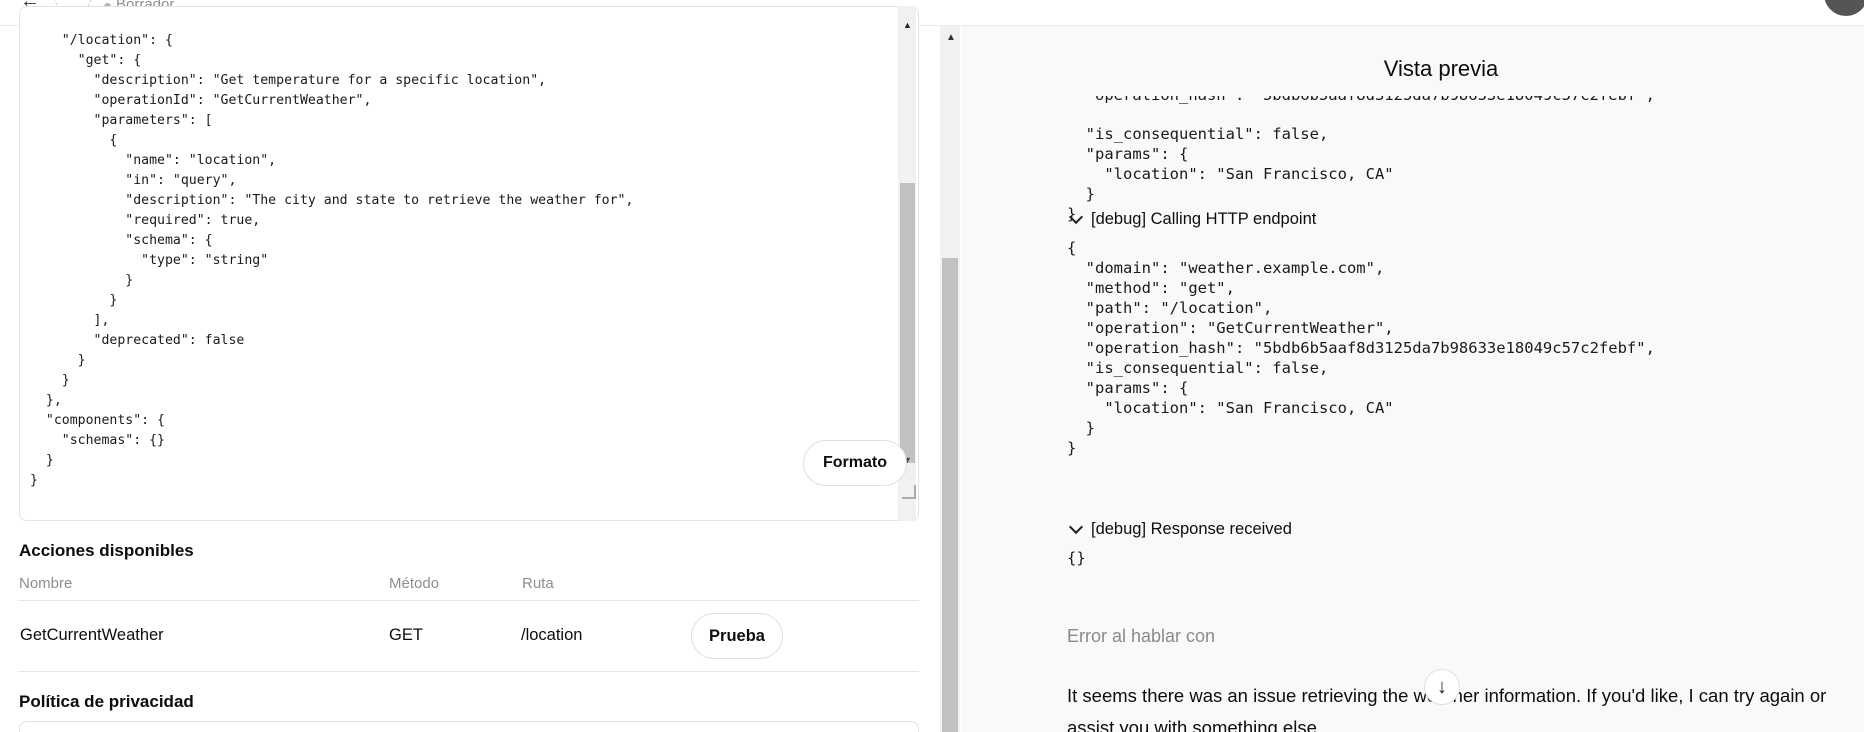  Describe the element at coordinates (552, 635) in the screenshot. I see `action-path: /location` at that location.